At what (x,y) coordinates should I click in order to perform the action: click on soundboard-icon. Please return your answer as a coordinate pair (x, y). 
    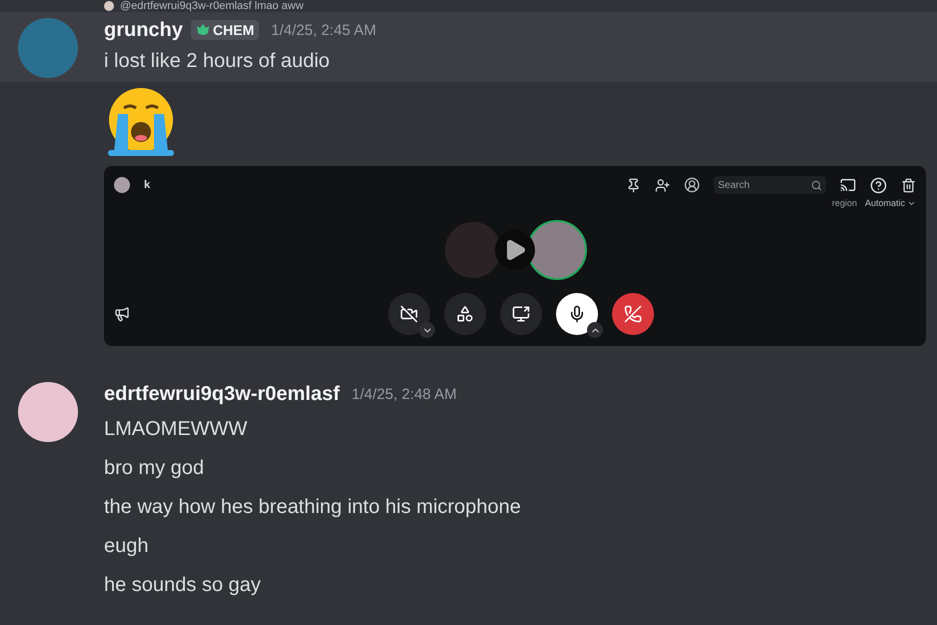
    Looking at the image, I should click on (122, 314).